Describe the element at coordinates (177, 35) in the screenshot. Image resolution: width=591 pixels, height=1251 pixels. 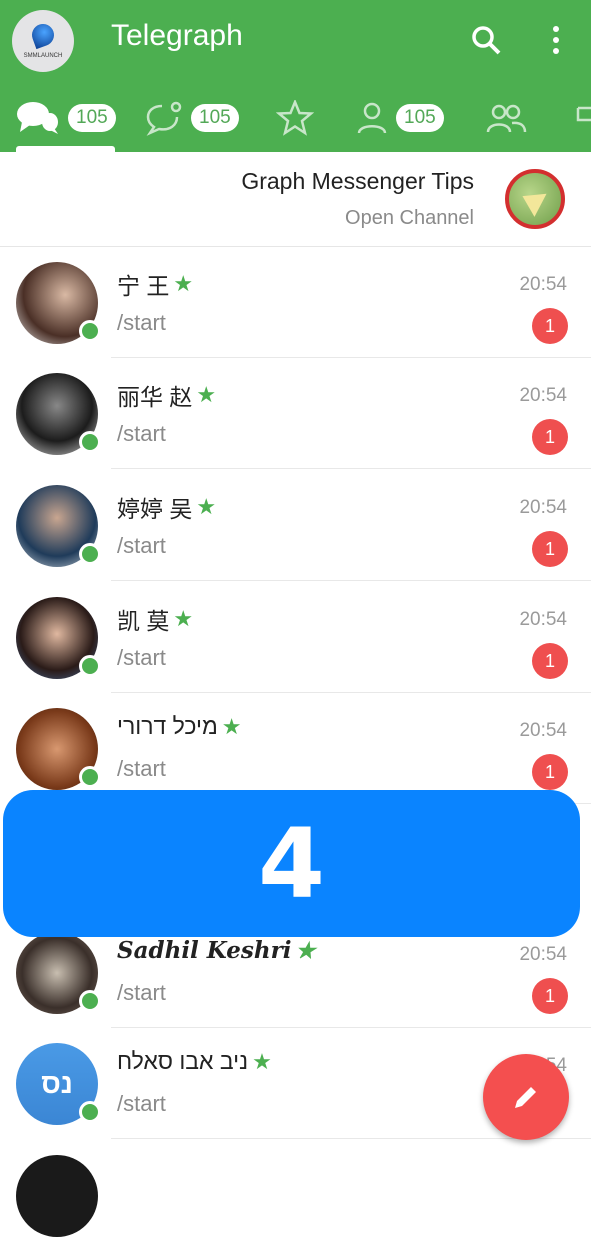
I see `app-title: Telegraph` at that location.